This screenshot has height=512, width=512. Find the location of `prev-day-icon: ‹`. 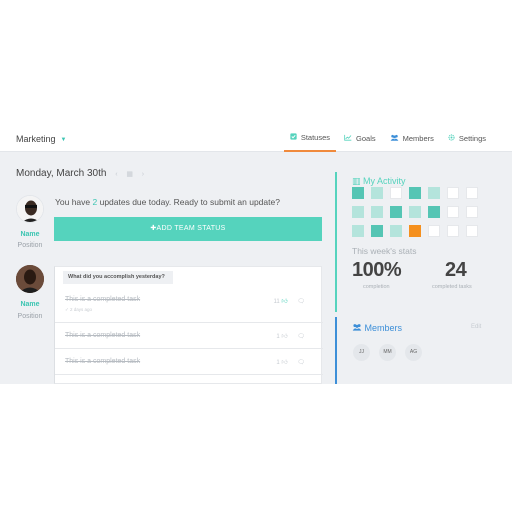

prev-day-icon: ‹ is located at coordinates (116, 174).